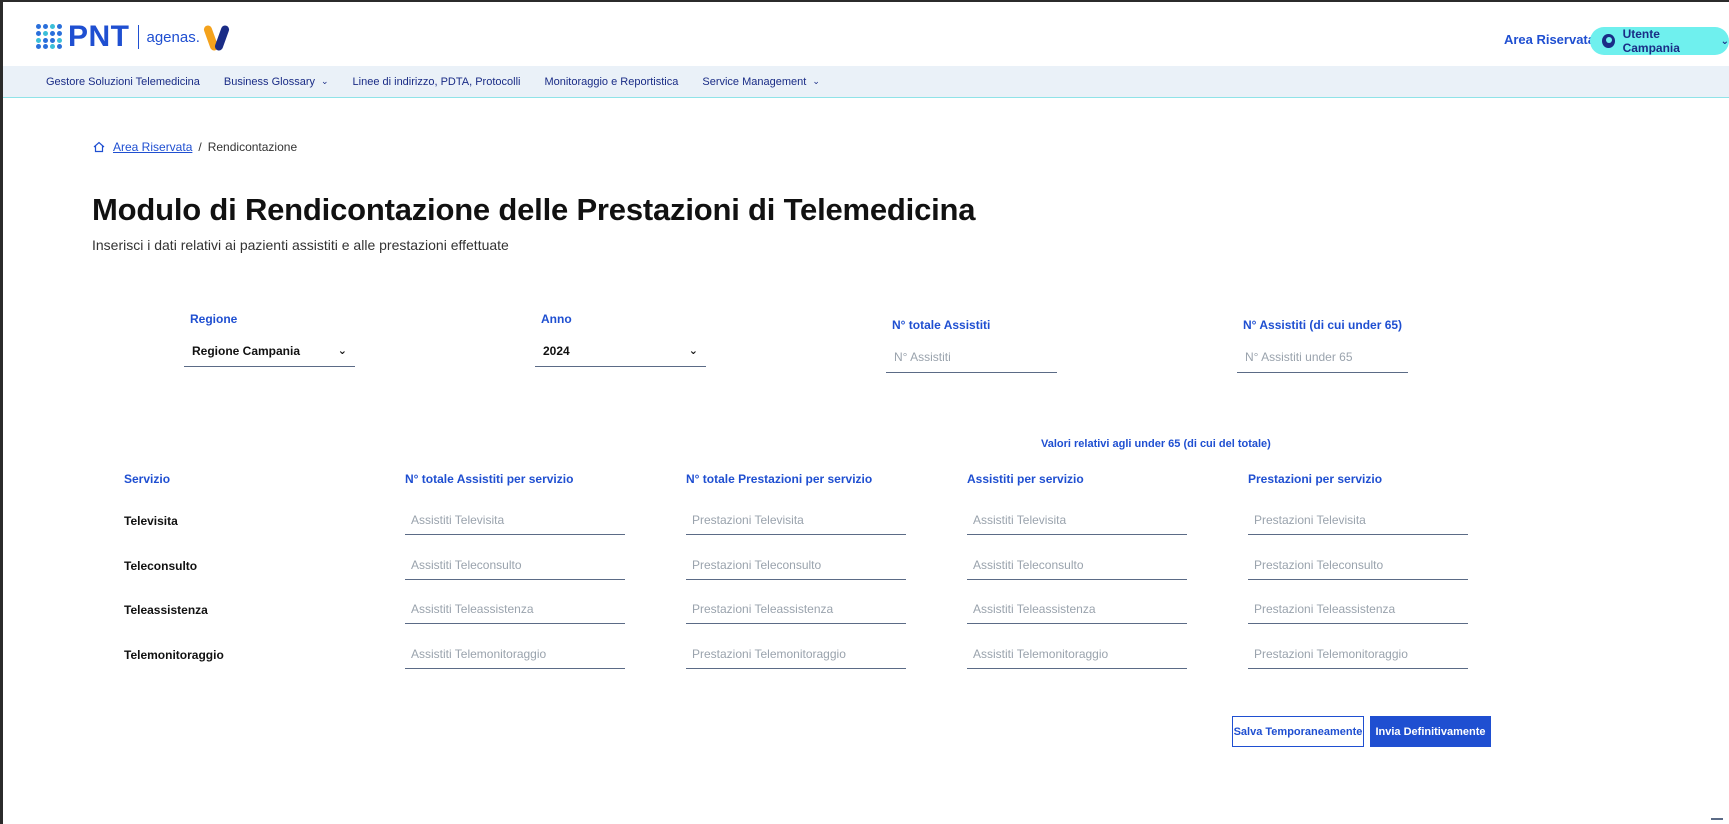 This screenshot has width=1729, height=824. I want to click on input-assistiti-teleconsulto: Assistiti Teleconsulto, so click(515, 565).